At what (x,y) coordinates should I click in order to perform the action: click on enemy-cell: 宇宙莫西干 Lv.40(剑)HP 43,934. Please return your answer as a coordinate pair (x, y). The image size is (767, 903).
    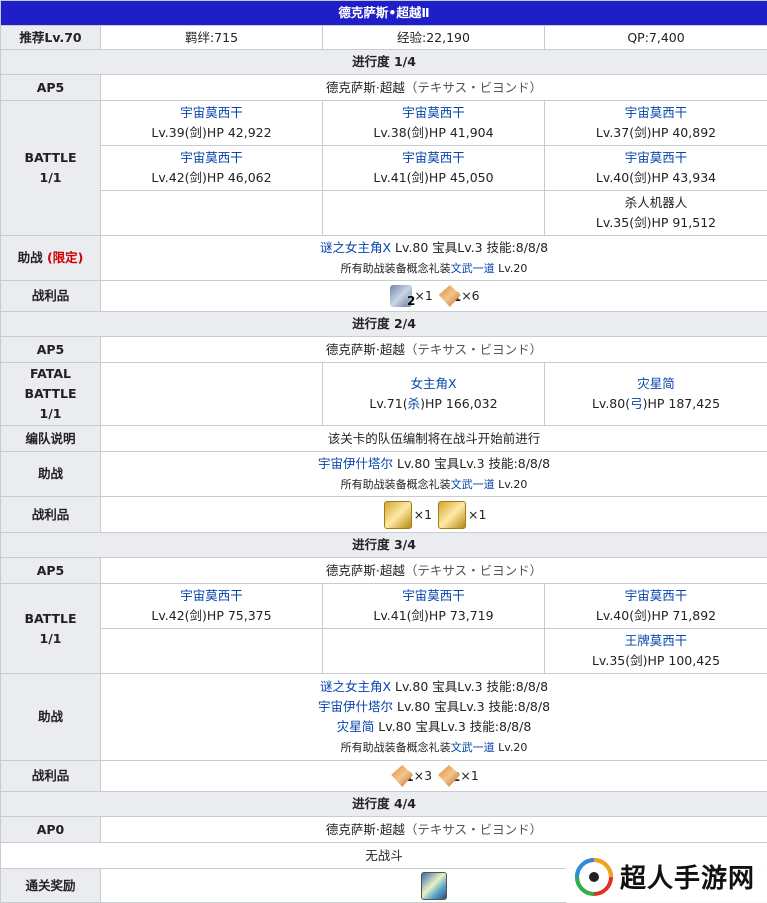
    Looking at the image, I should click on (655, 168).